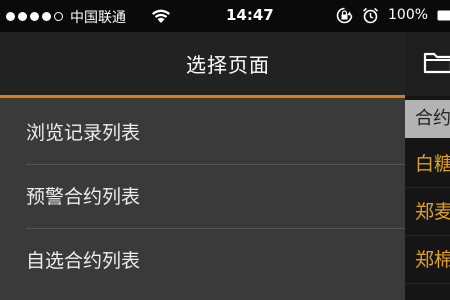  What do you see at coordinates (370, 15) in the screenshot?
I see `alarm-icon` at bounding box center [370, 15].